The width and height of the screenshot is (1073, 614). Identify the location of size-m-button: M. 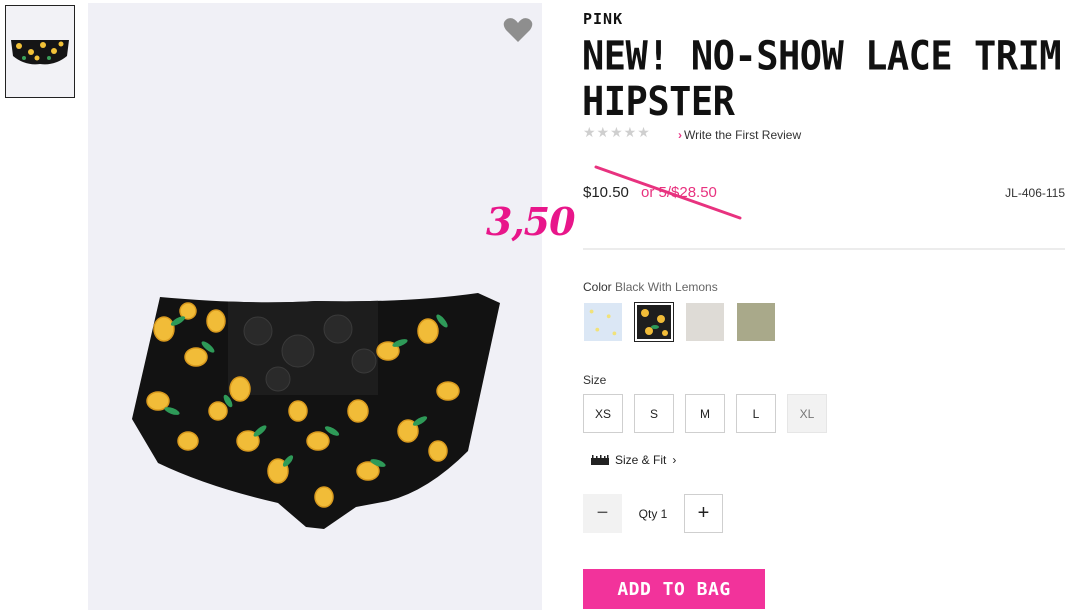
(705, 413).